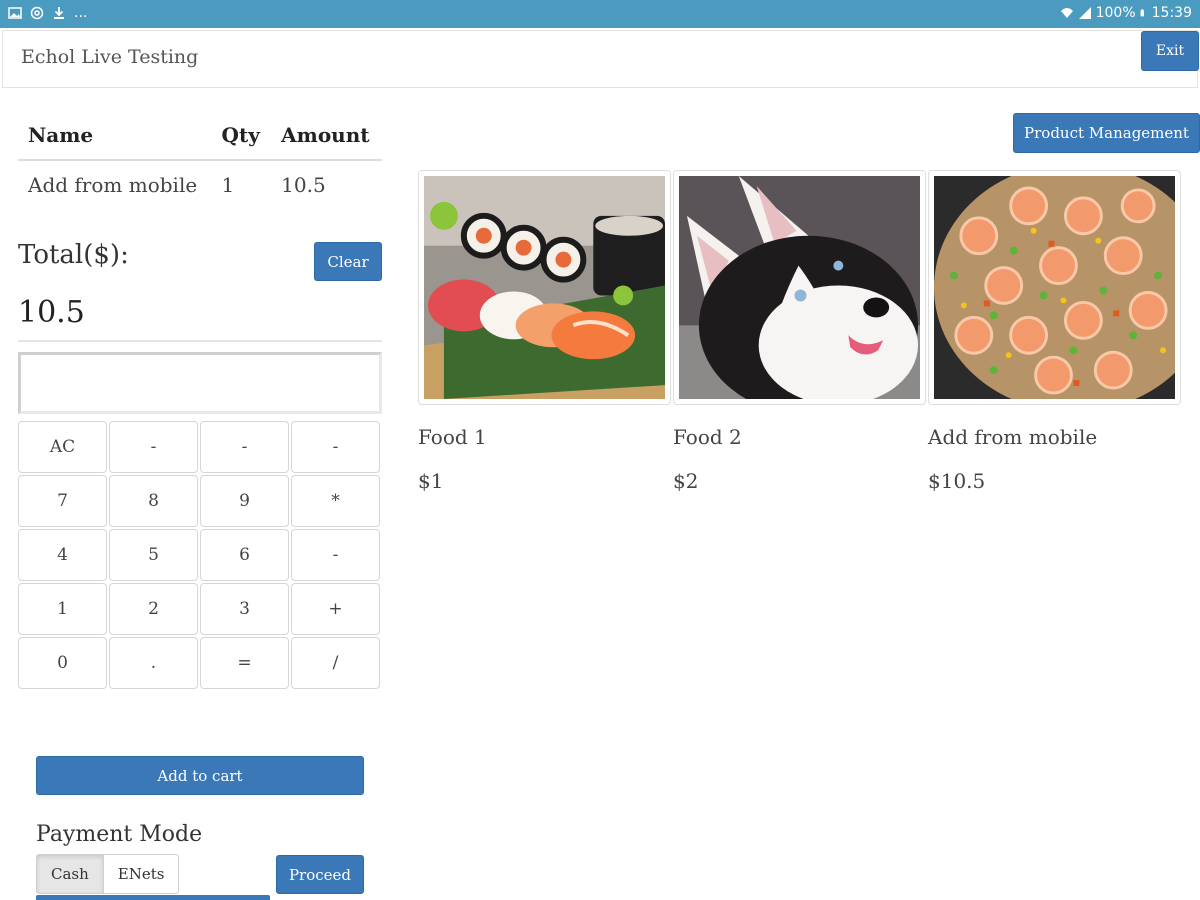  I want to click on product-card: Add from mobile $10.5, so click(1054, 331).